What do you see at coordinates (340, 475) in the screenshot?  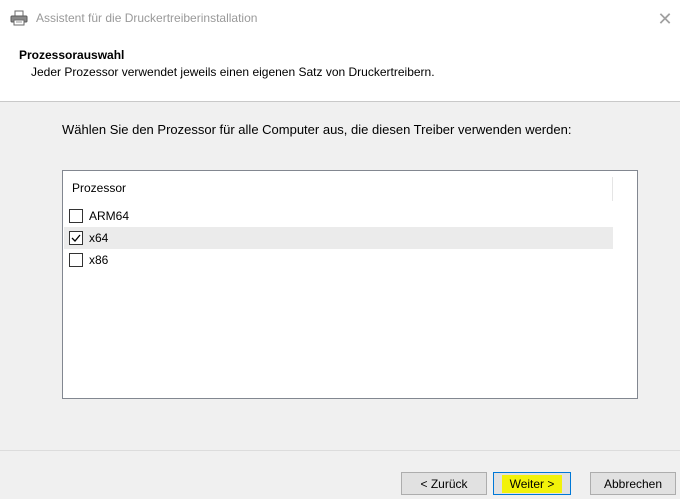 I see `wizard-footer: < Zurück Weiter > Abbrechen` at bounding box center [340, 475].